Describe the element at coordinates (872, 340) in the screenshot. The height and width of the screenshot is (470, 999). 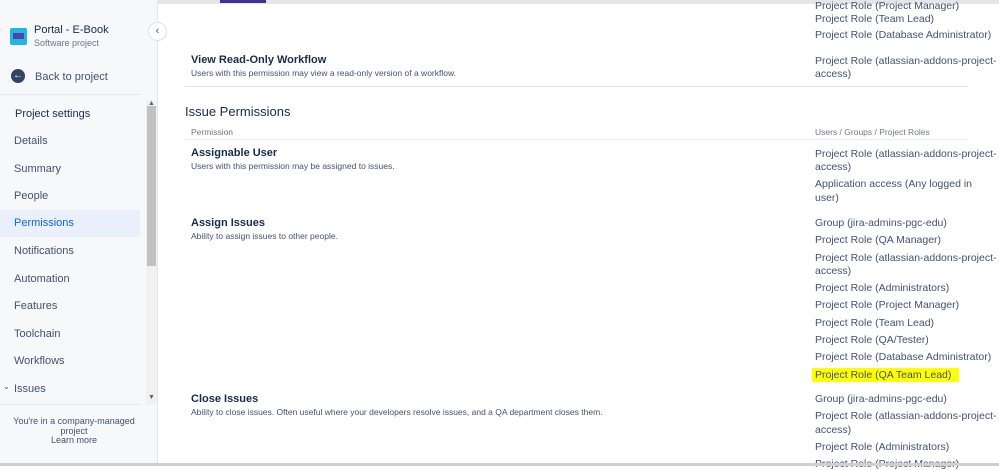
I see `role-item: Project Role (QA/Tester)` at that location.